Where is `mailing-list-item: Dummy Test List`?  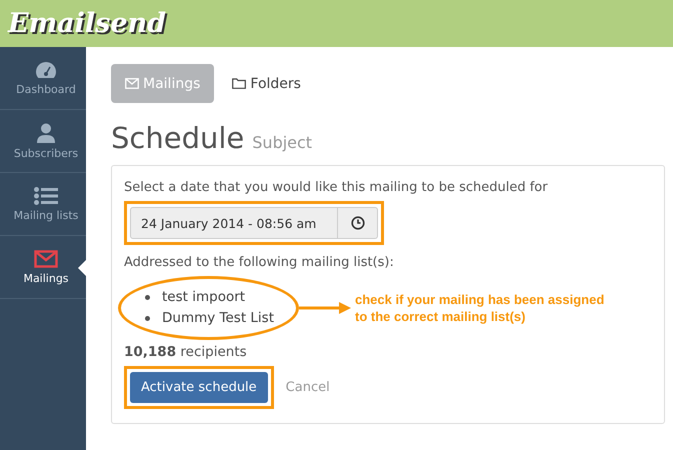
mailing-list-item: Dummy Test List is located at coordinates (218, 318).